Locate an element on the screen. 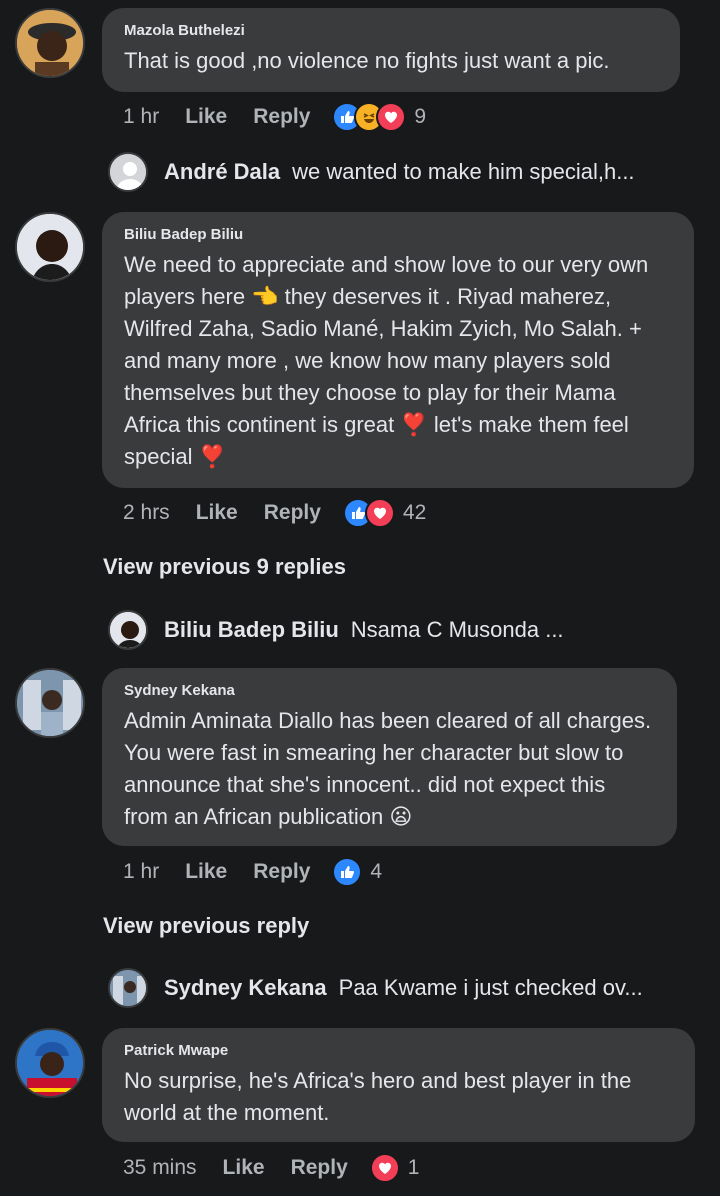 The width and height of the screenshot is (720, 1196). default-avatar-icon is located at coordinates (128, 172).